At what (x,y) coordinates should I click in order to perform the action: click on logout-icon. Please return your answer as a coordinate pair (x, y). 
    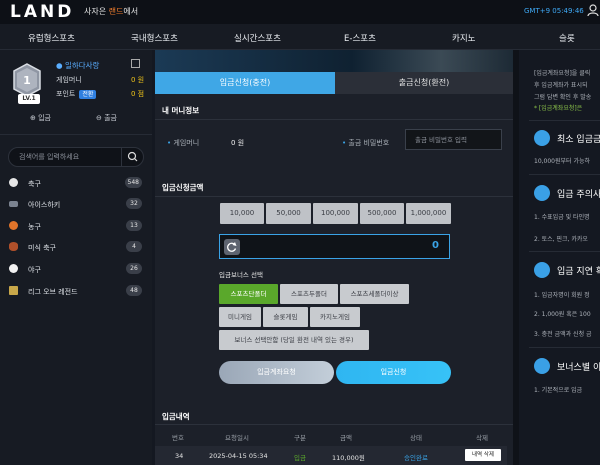
    Looking at the image, I should click on (135, 63).